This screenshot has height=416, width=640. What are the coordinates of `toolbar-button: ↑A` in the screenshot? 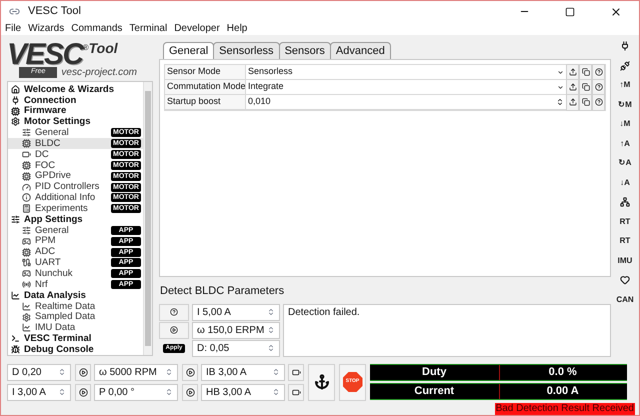 It's located at (625, 143).